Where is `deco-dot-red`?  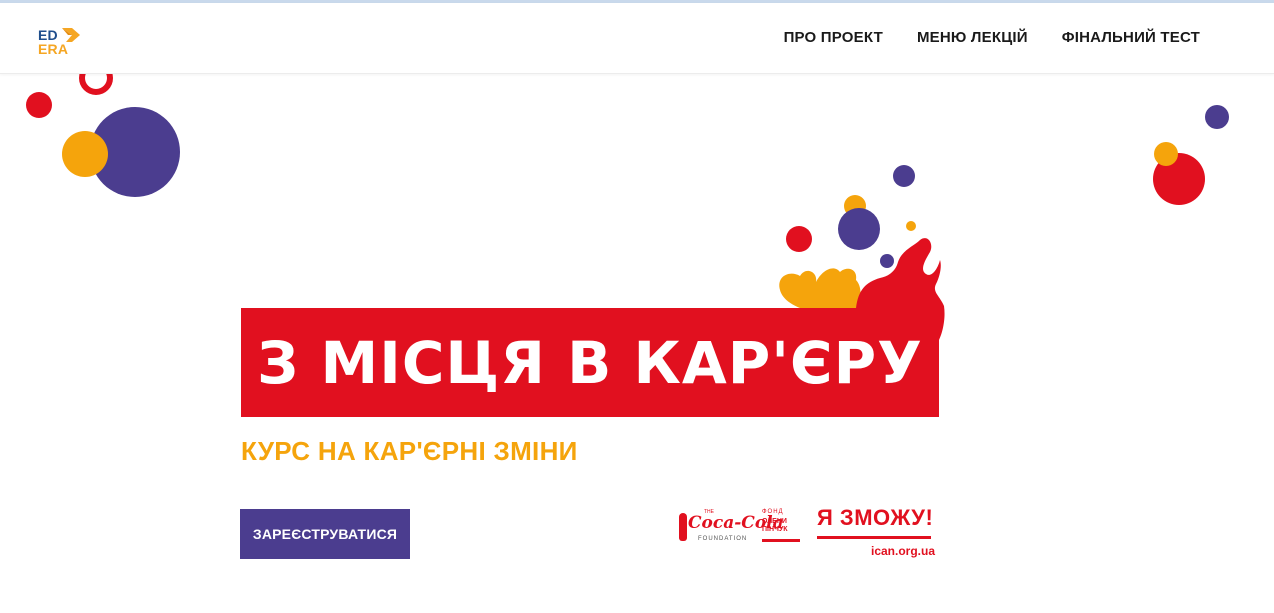
deco-dot-red is located at coordinates (39, 105).